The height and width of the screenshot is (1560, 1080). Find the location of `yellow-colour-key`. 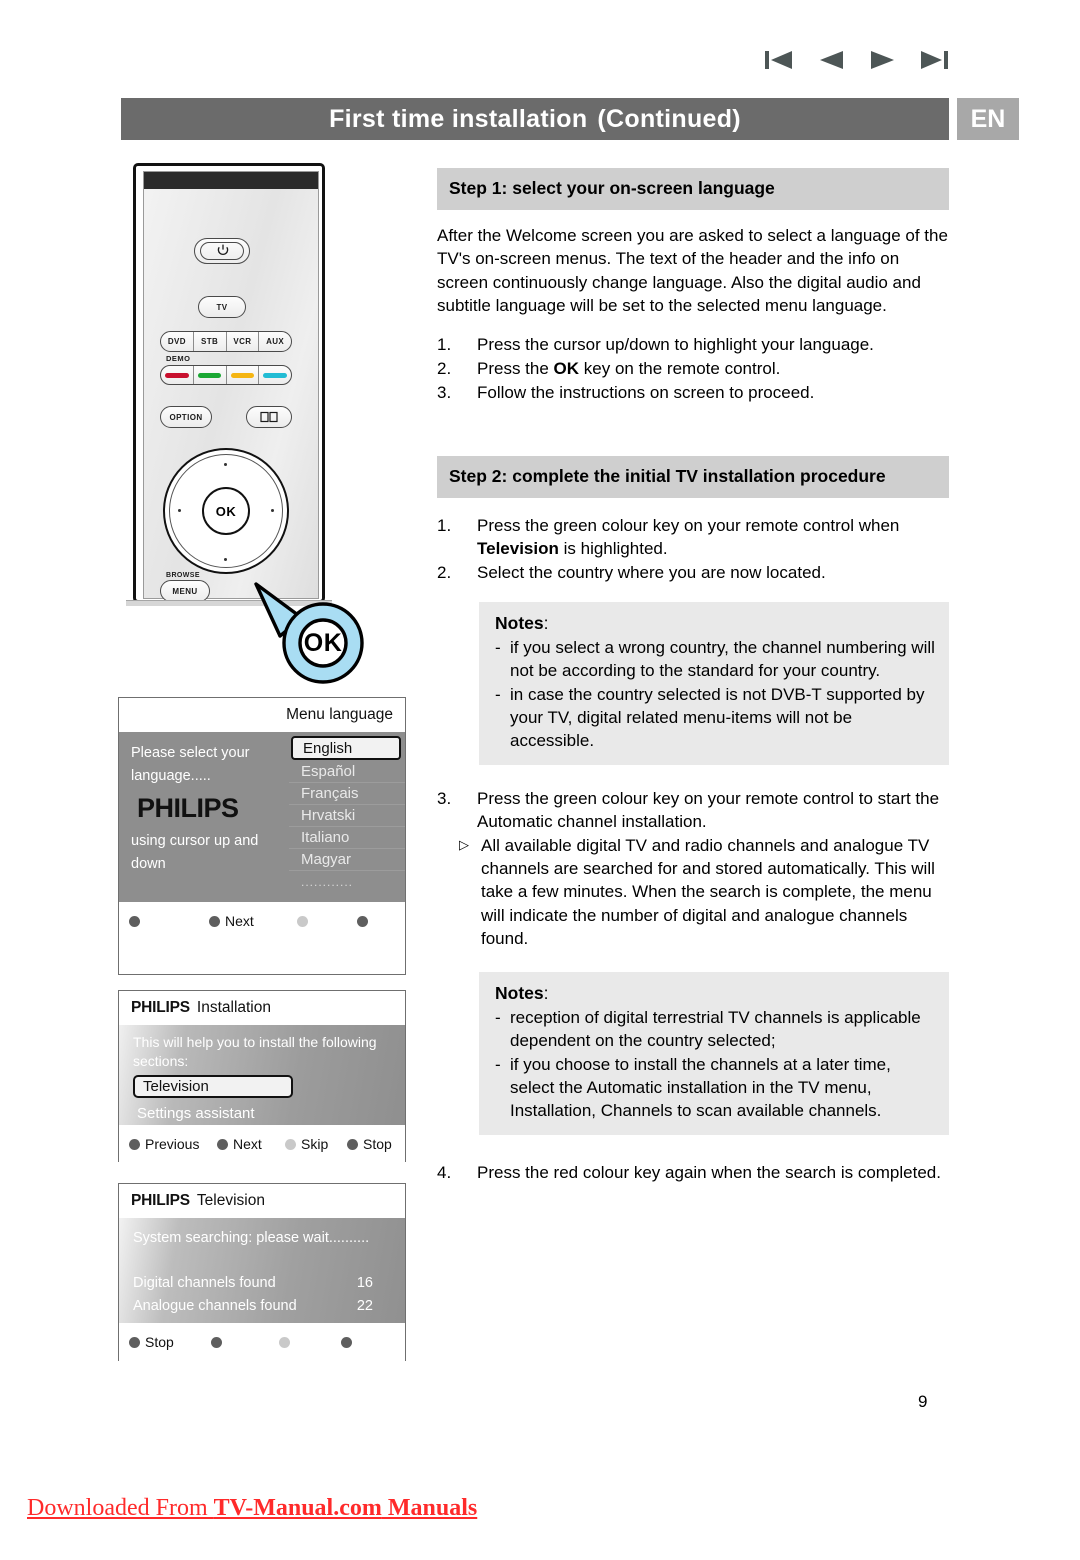

yellow-colour-key is located at coordinates (243, 375).